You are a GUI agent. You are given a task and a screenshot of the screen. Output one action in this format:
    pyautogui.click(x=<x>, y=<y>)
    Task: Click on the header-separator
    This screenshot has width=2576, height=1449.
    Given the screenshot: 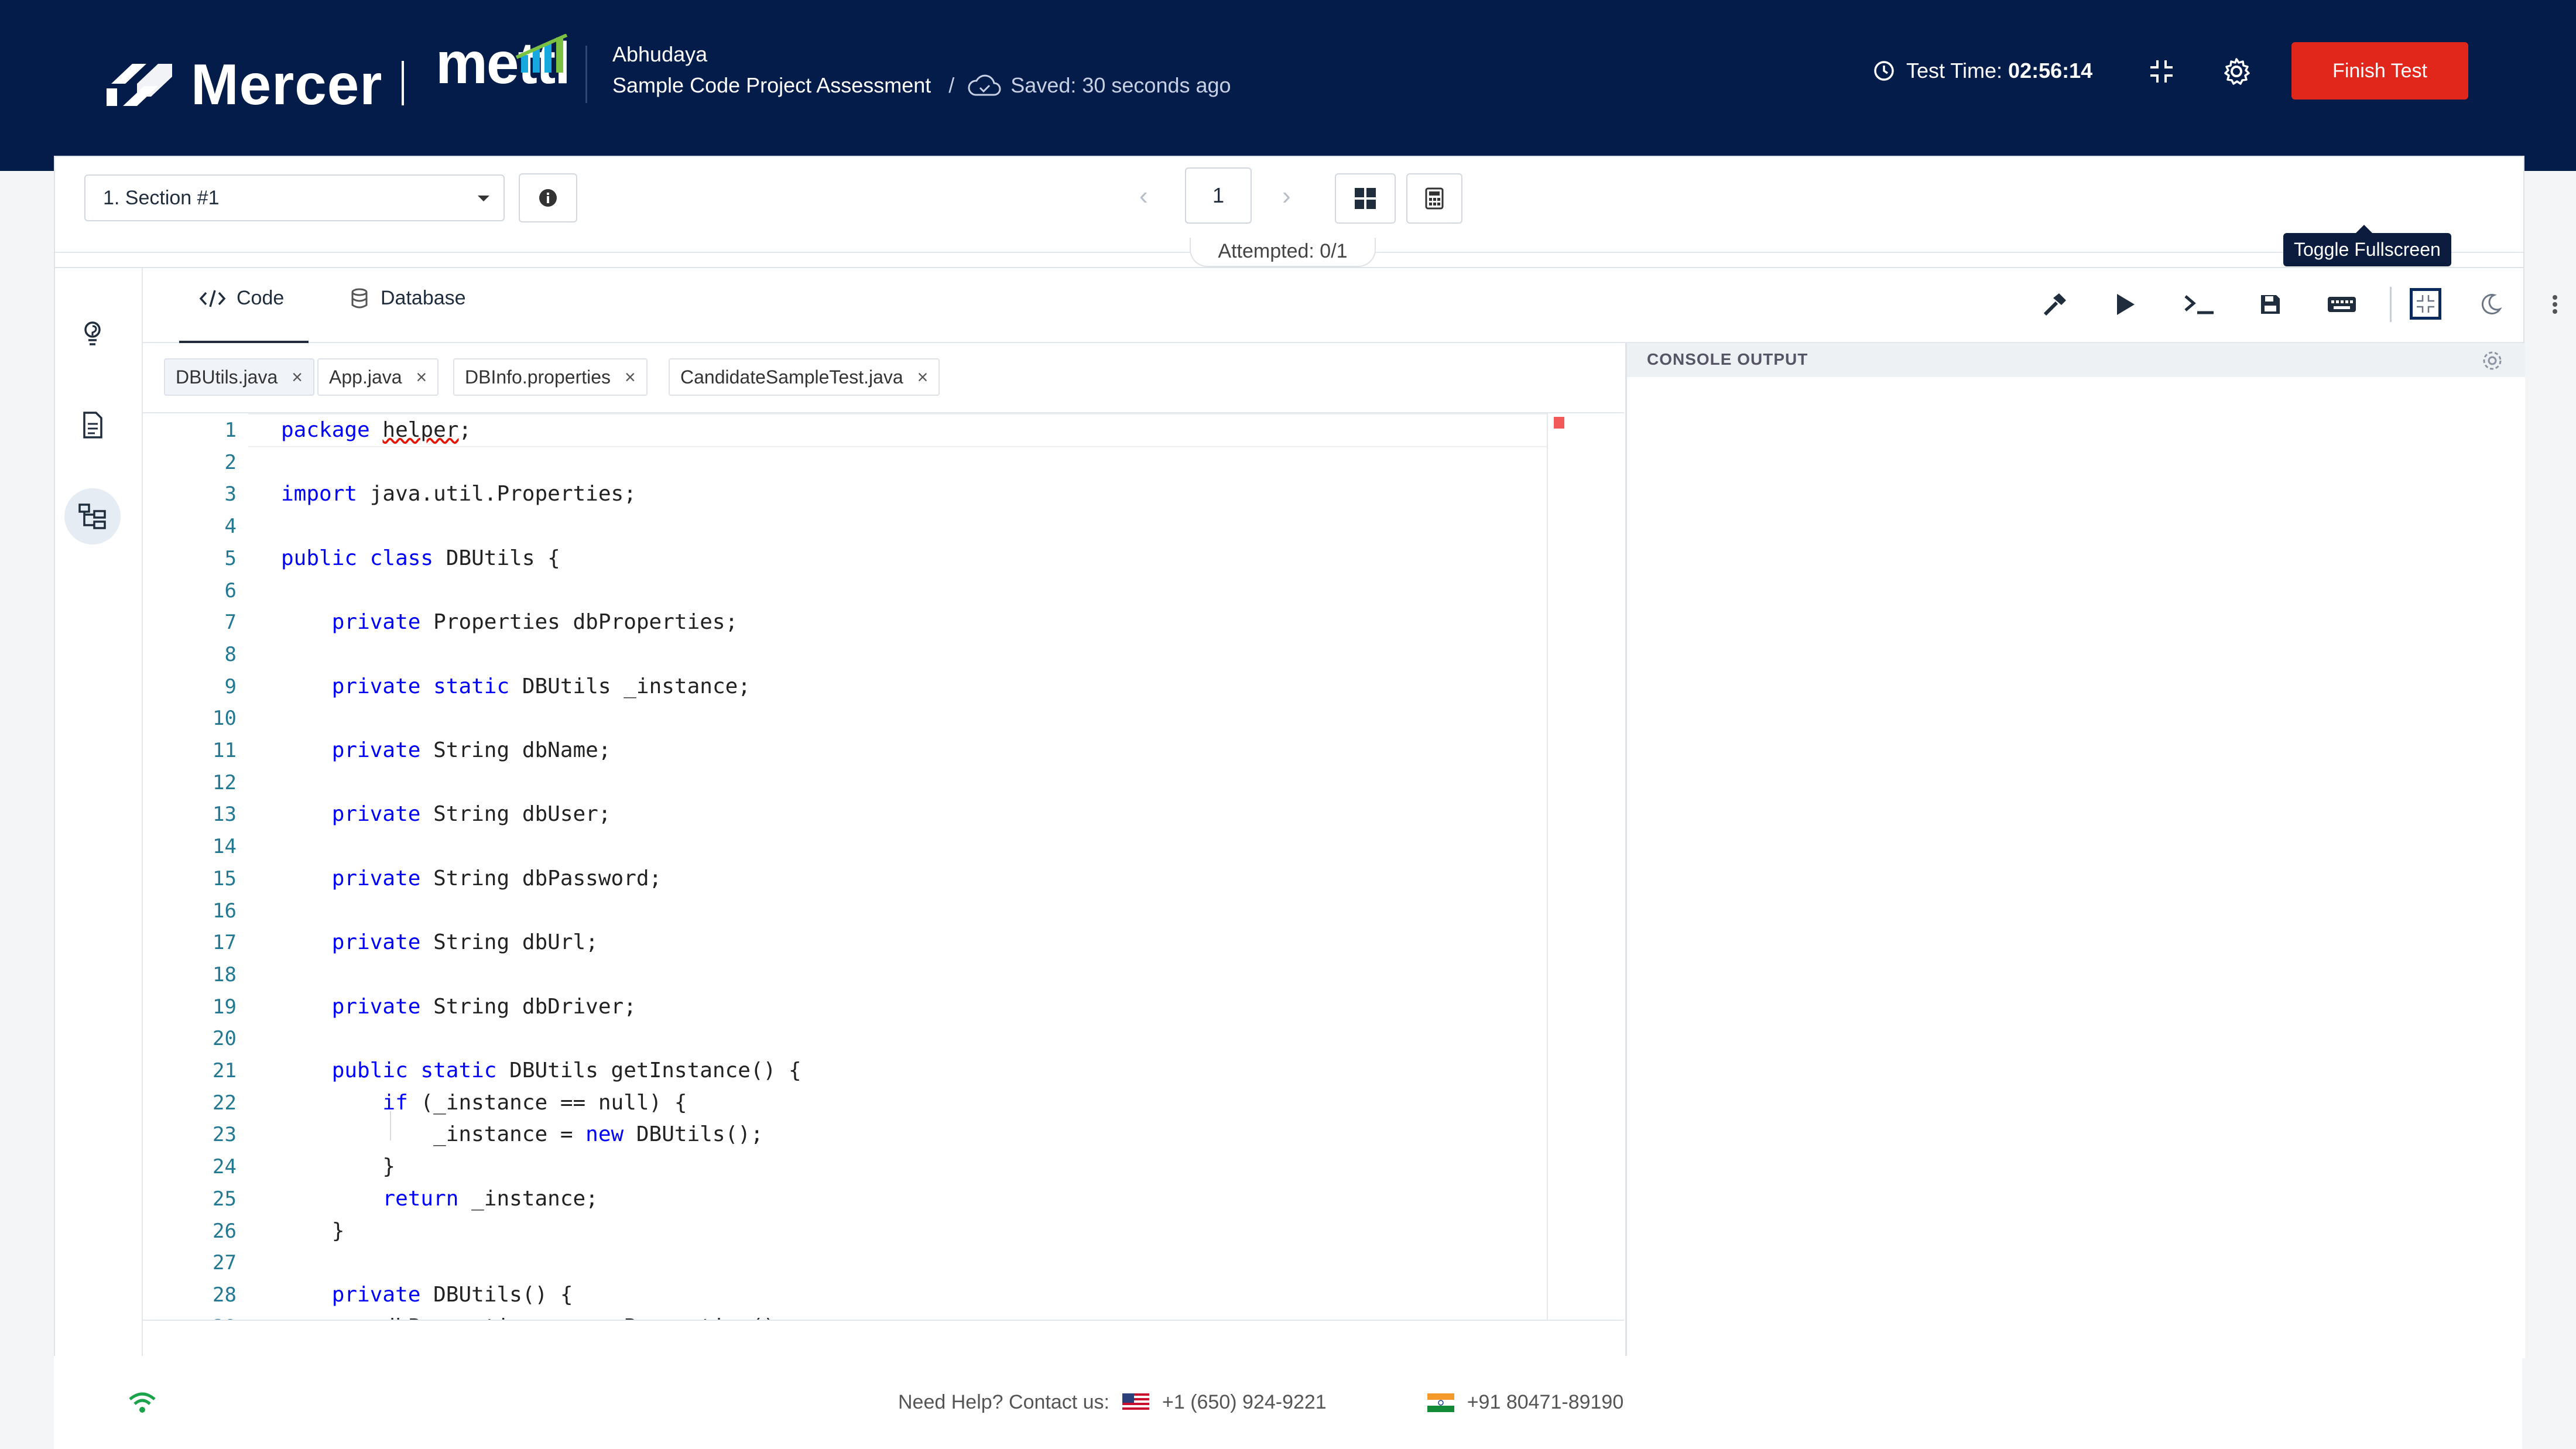 What is the action you would take?
    pyautogui.click(x=586, y=74)
    